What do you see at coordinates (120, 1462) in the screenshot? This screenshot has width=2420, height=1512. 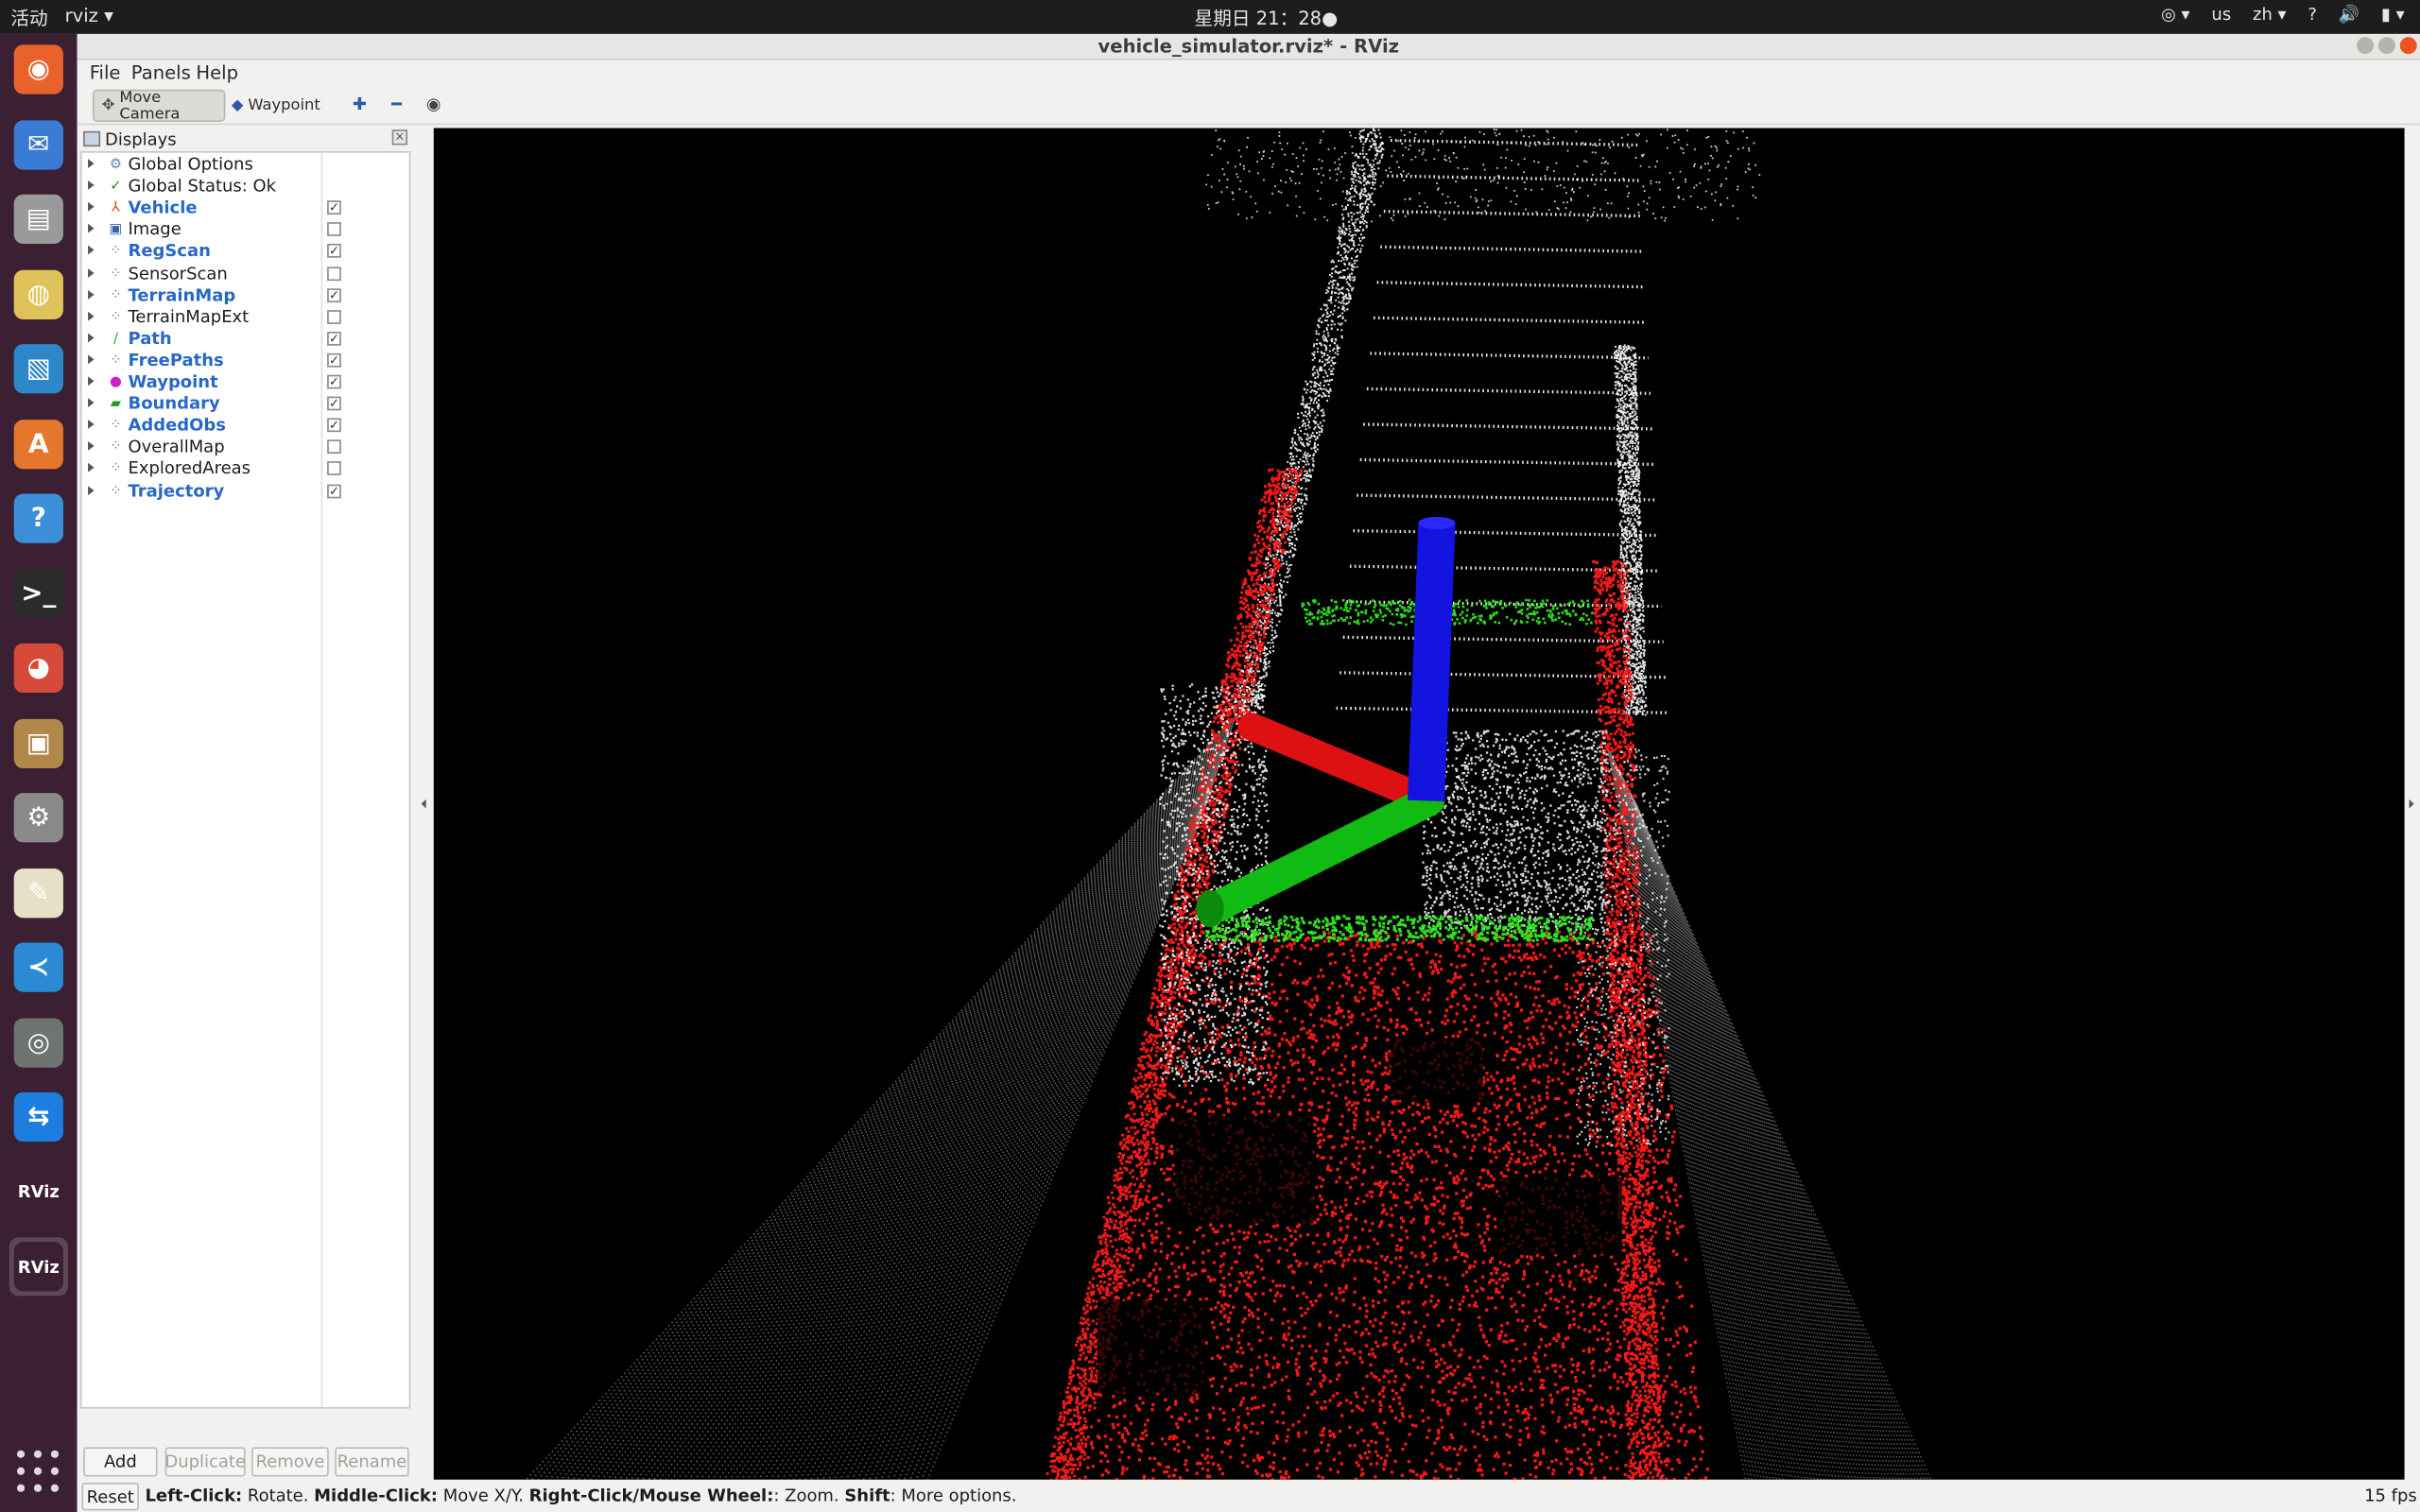 I see `add-button: Add` at bounding box center [120, 1462].